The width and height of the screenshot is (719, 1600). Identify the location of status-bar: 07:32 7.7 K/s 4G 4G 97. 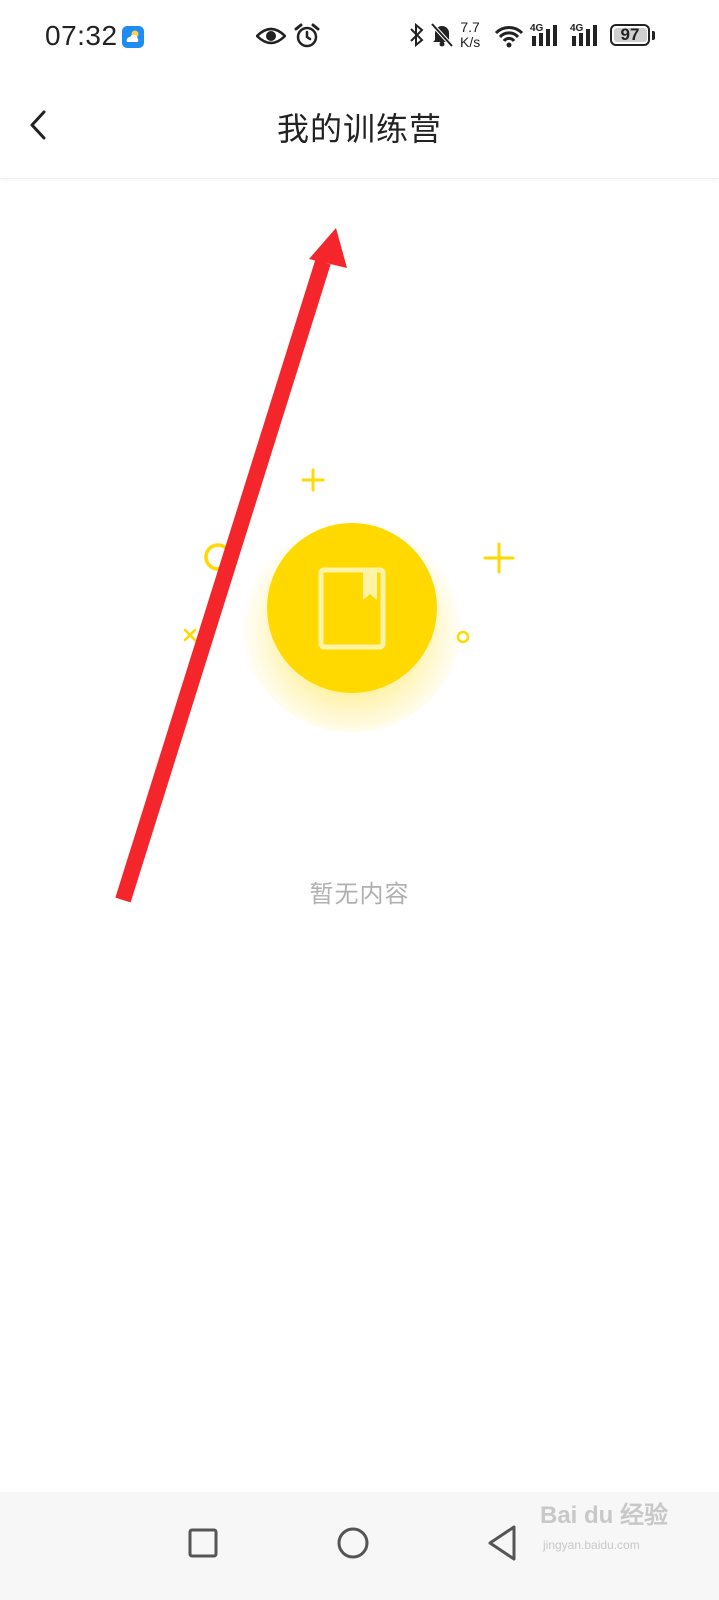
(359, 37).